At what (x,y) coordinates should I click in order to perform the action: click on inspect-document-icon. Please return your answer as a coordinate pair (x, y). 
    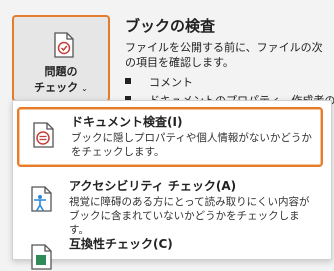
    Looking at the image, I should click on (43, 135).